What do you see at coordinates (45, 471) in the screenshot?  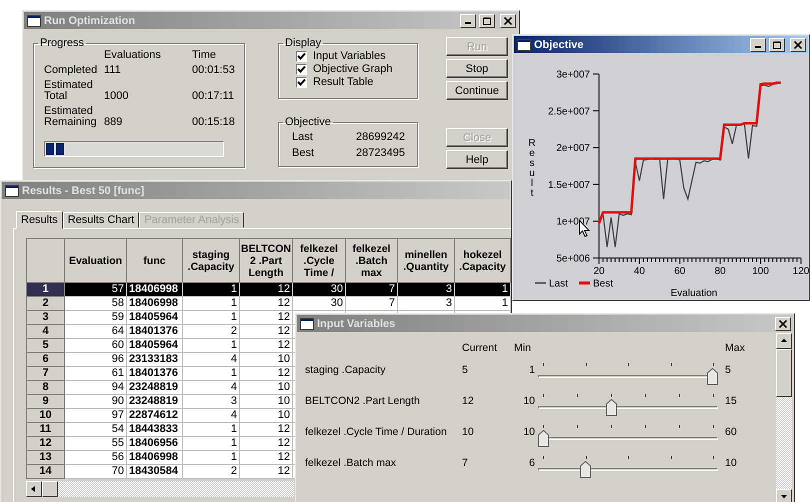 I see `row-number: 14` at bounding box center [45, 471].